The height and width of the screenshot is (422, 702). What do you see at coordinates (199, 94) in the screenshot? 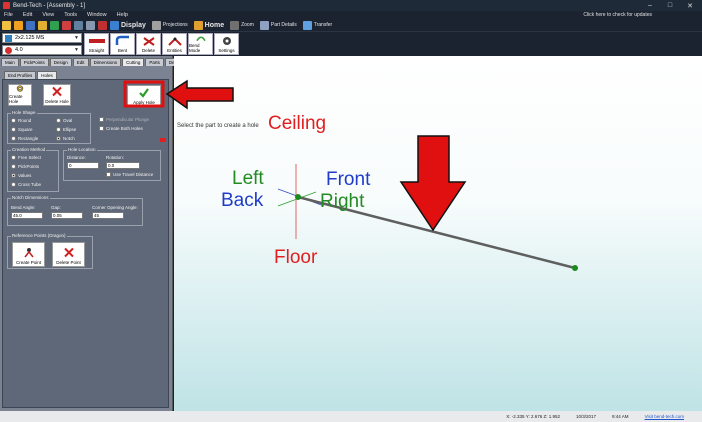
I see `left-arrow-icon` at bounding box center [199, 94].